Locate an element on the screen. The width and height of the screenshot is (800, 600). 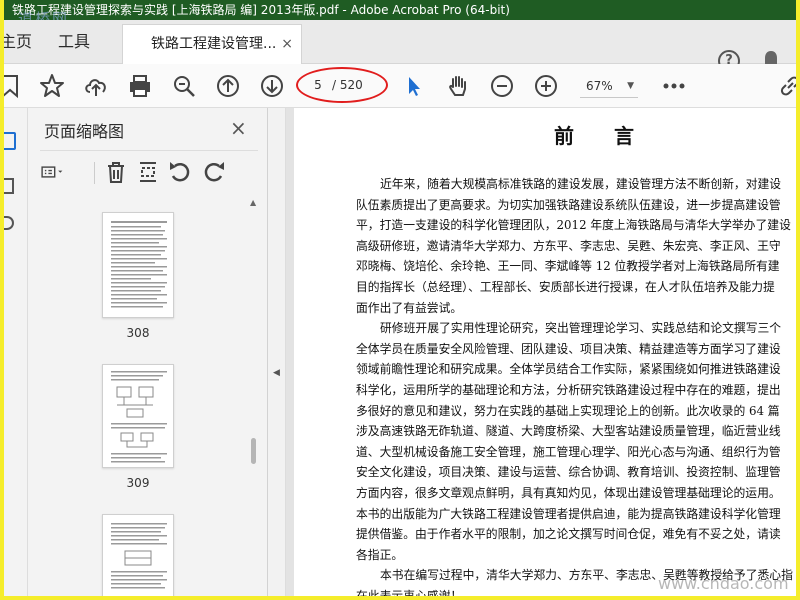
select-cursor-icon is located at coordinates (414, 86).